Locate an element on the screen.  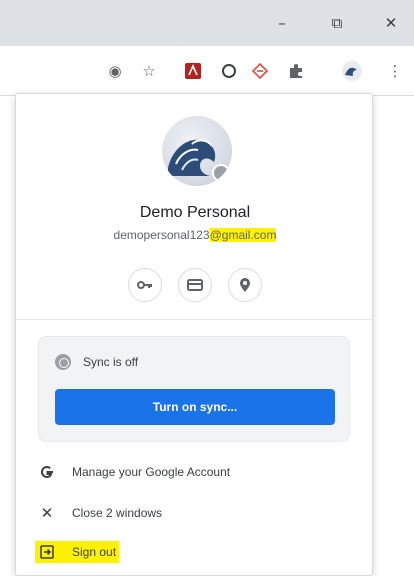
bookmark-star-icon: ☆ is located at coordinates (149, 71).